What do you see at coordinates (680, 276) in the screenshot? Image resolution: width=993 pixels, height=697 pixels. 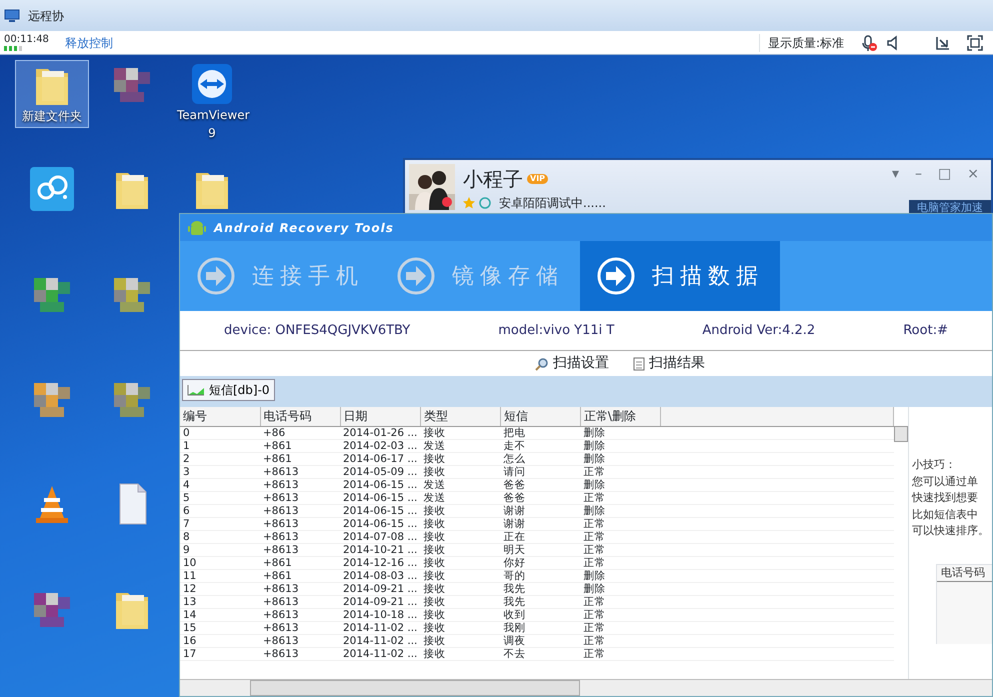 I see `step-tab: 扫描数据` at bounding box center [680, 276].